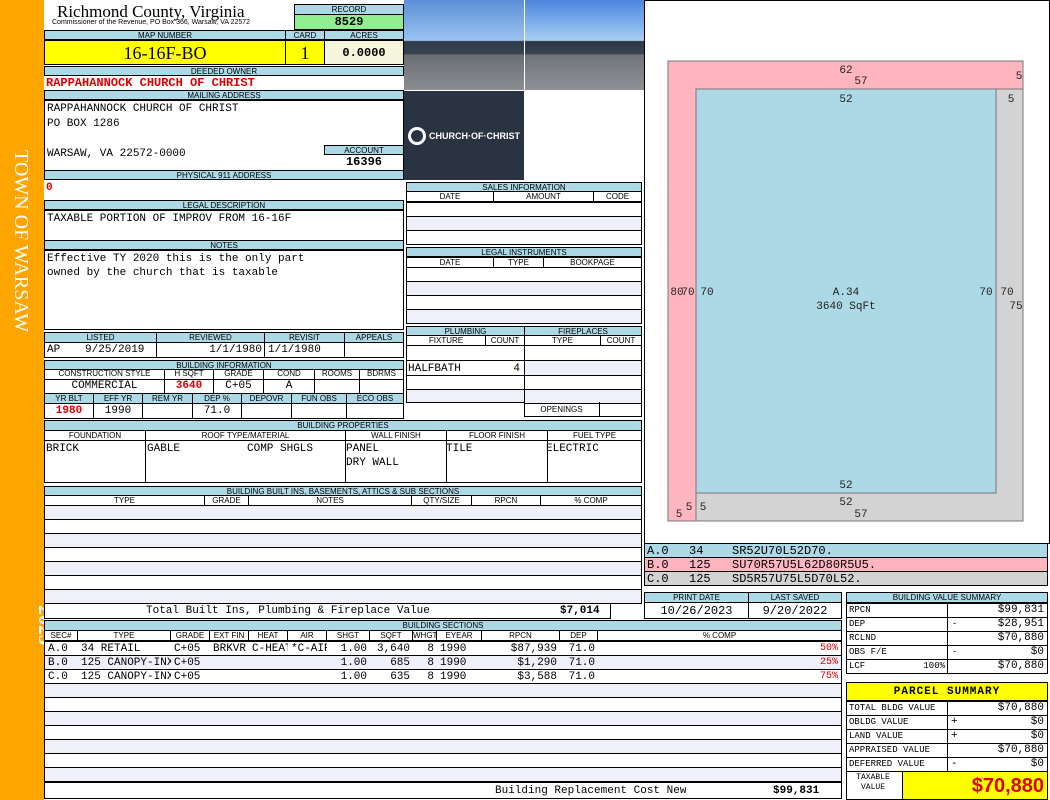  I want to click on eco-obs-value, so click(375, 411).